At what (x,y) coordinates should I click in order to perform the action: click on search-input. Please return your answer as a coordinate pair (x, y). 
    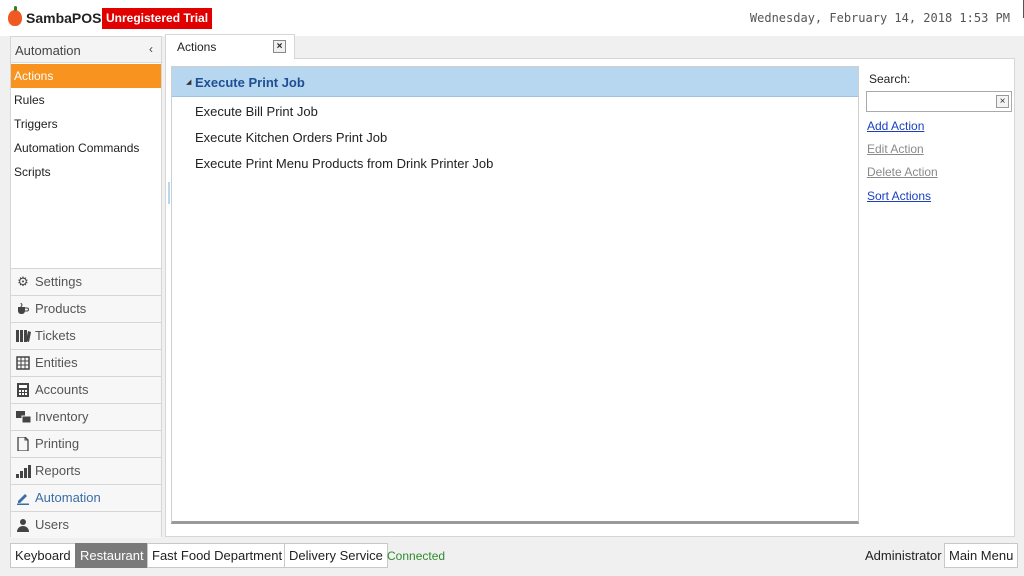
    Looking at the image, I should click on (932, 101).